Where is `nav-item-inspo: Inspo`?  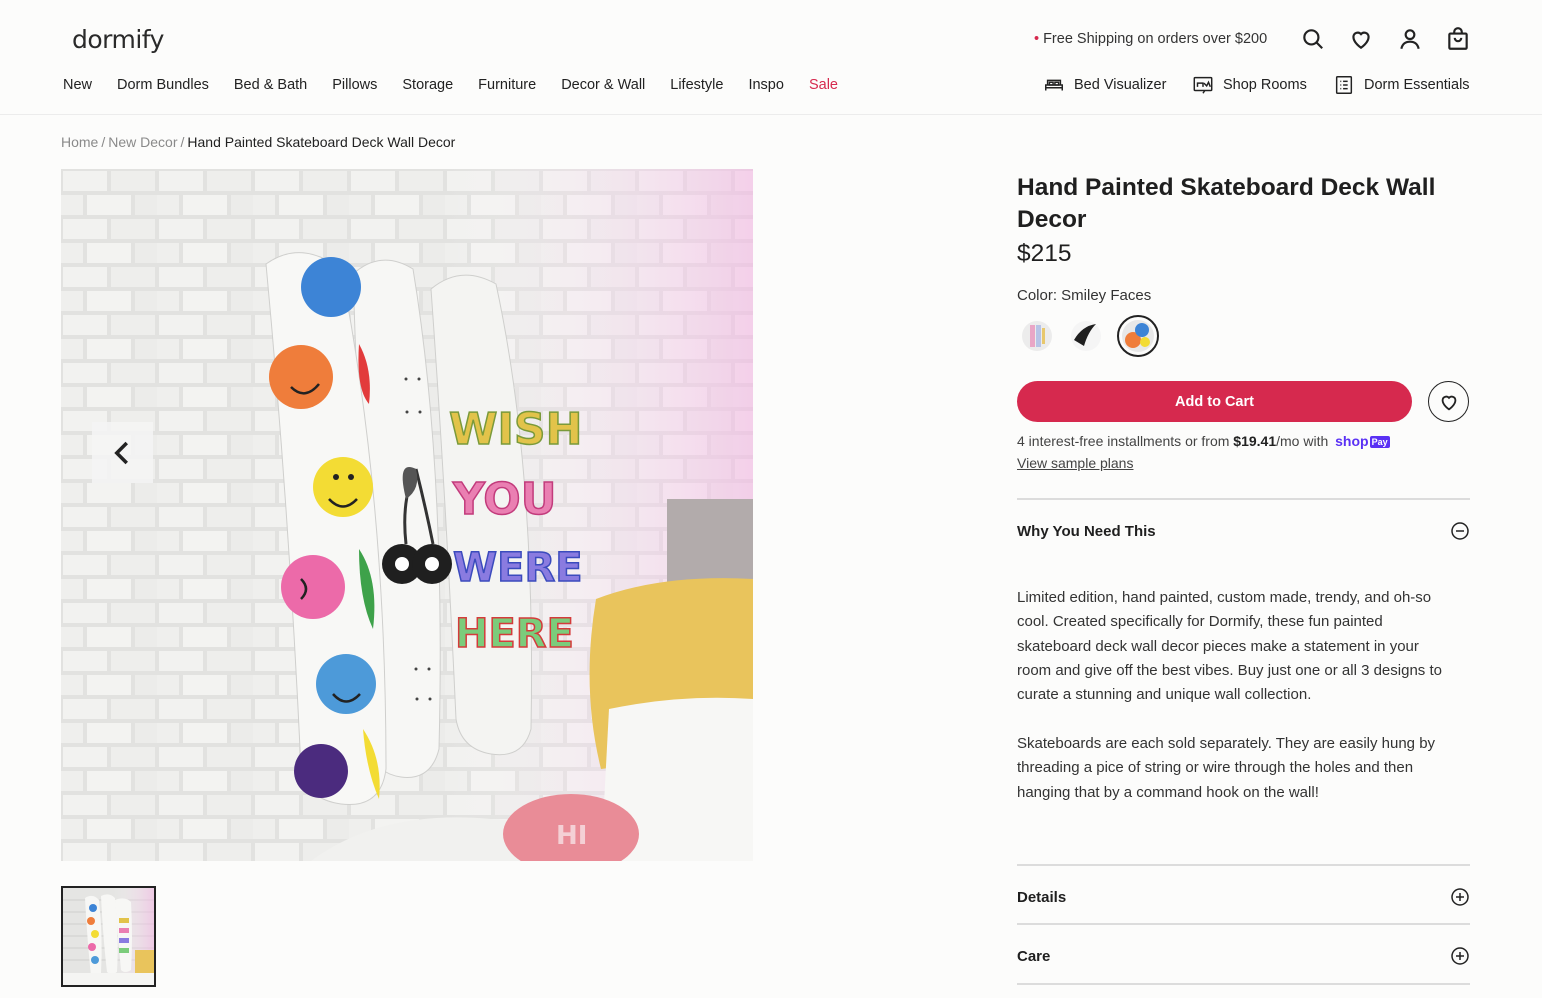
nav-item-inspo: Inspo is located at coordinates (765, 85).